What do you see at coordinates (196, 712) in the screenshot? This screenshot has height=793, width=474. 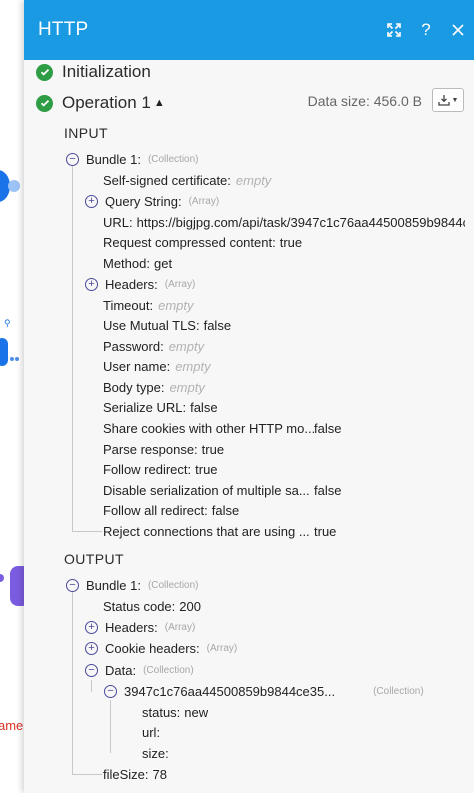 I see `field-value: new` at bounding box center [196, 712].